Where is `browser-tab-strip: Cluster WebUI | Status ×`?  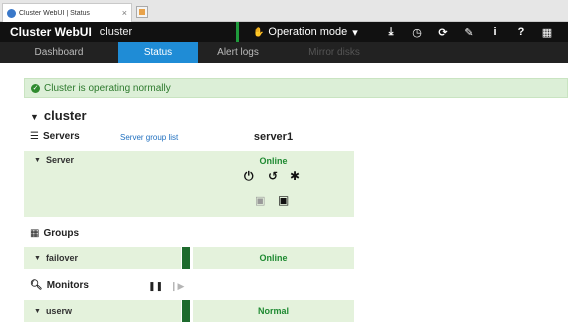 browser-tab-strip: Cluster WebUI | Status × is located at coordinates (284, 11).